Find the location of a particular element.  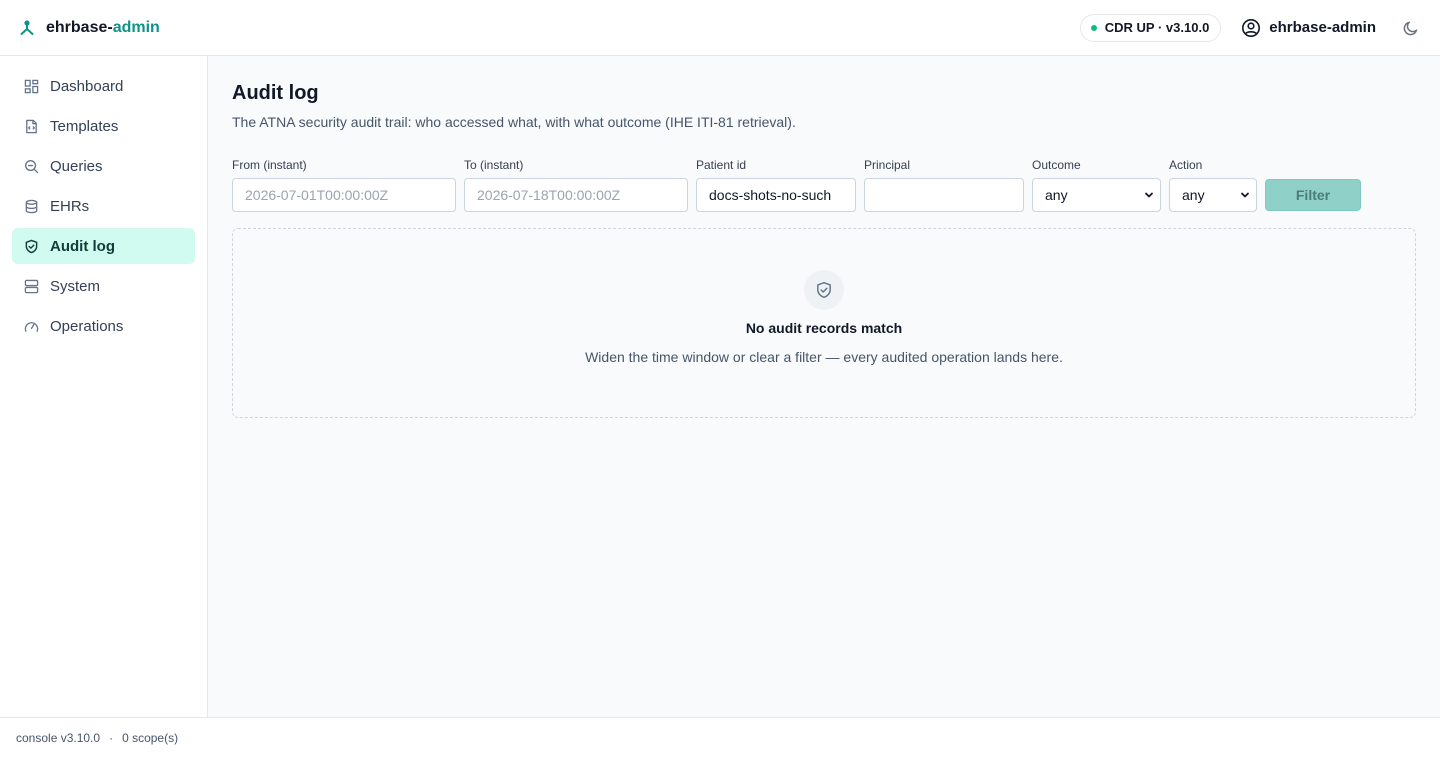

status-dot-icon is located at coordinates (1093, 27).